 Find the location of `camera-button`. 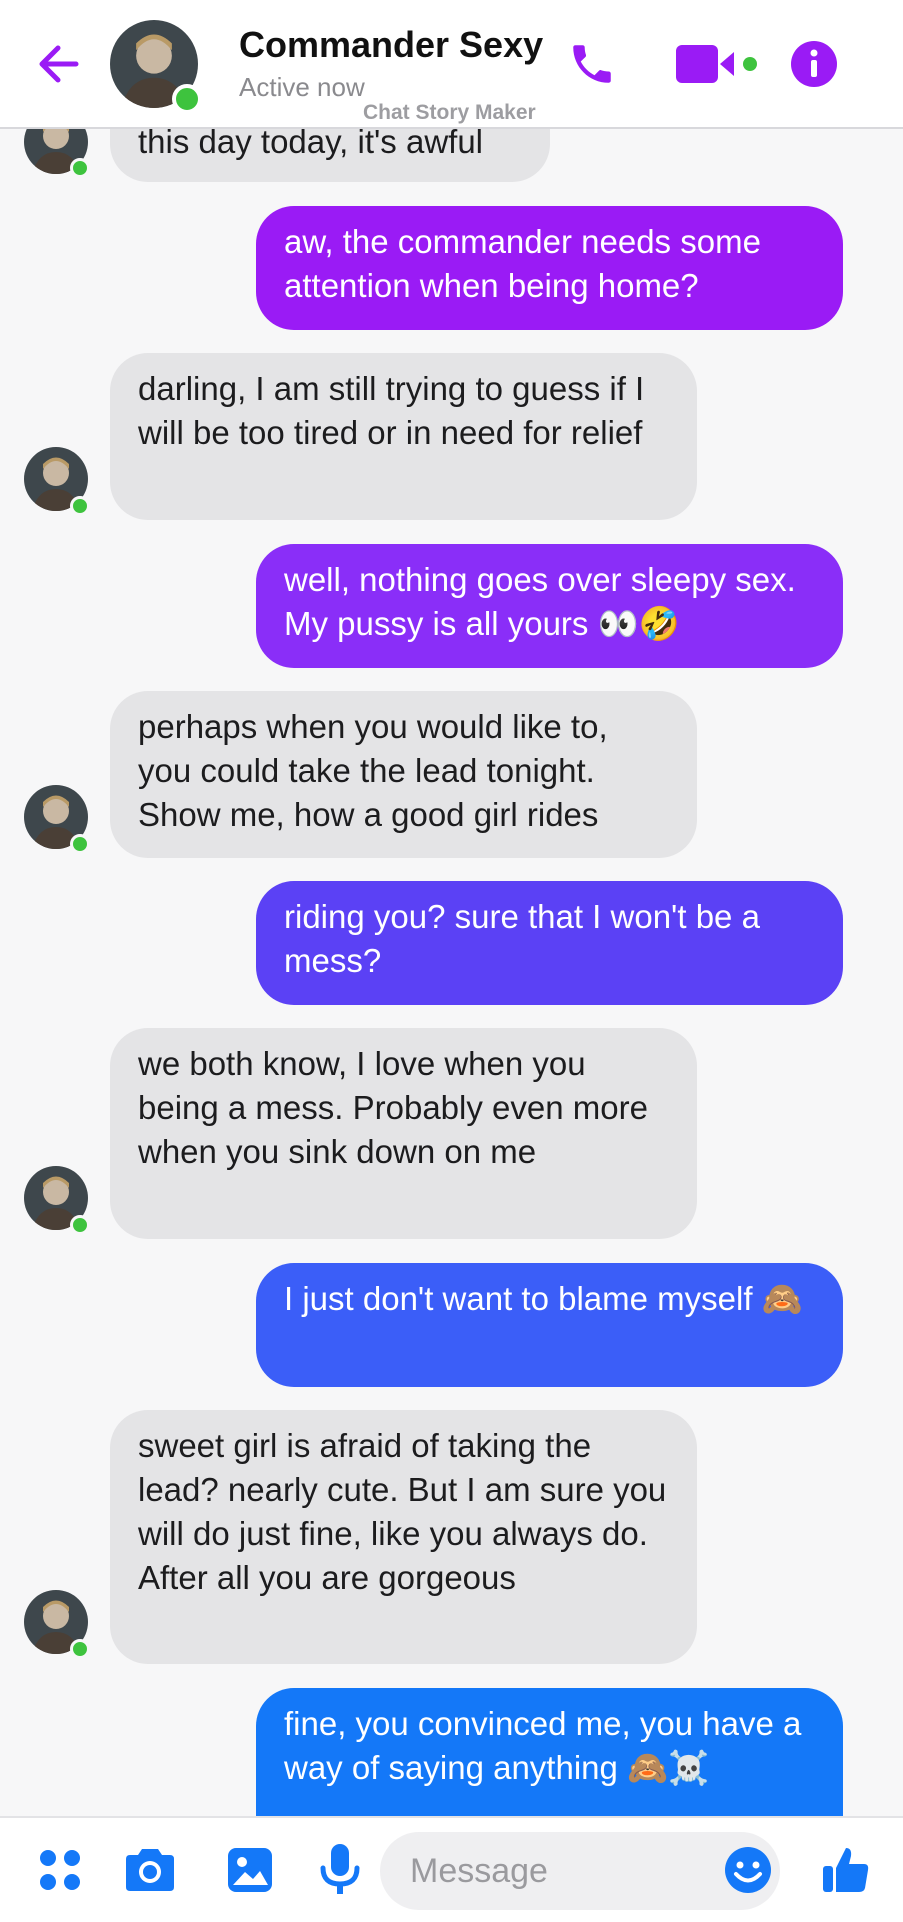

camera-button is located at coordinates (150, 1870).